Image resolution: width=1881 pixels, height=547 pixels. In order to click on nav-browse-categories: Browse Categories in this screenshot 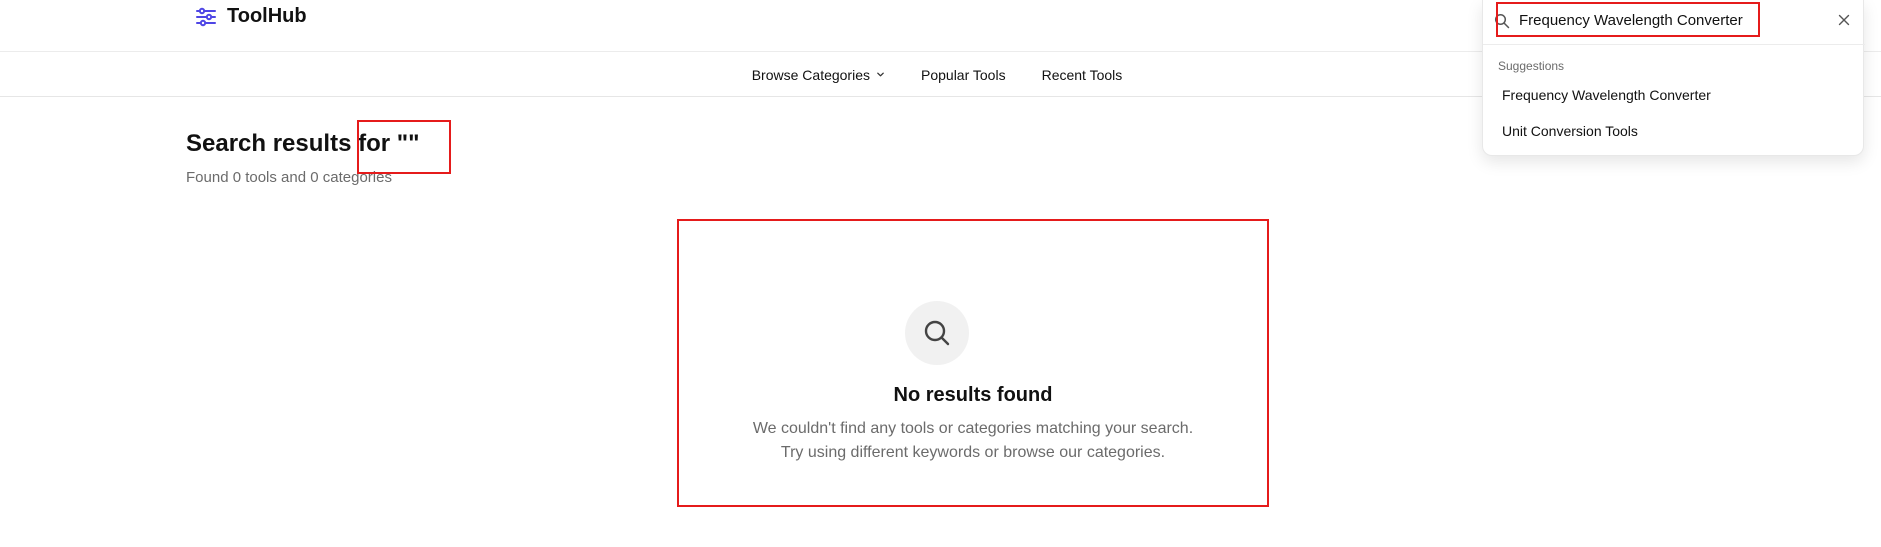, I will do `click(818, 75)`.